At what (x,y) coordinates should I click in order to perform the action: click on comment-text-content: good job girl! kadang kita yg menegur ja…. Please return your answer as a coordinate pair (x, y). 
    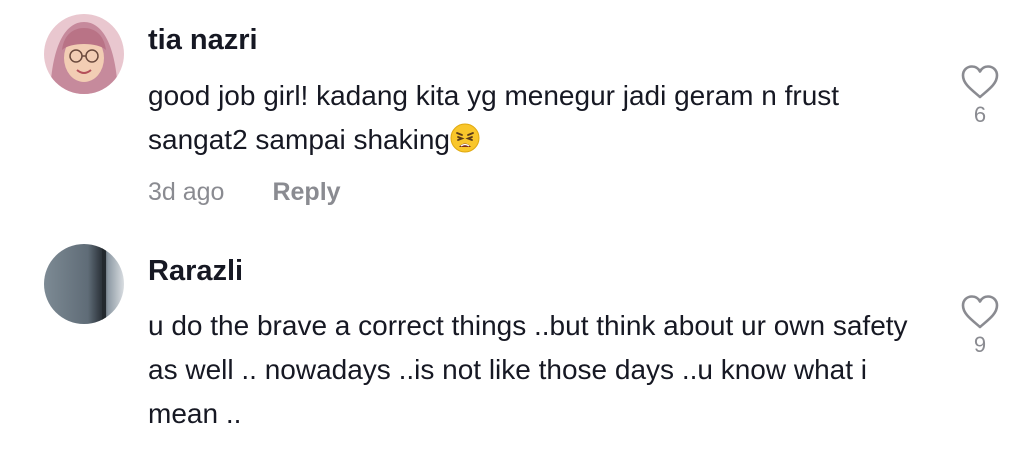
    Looking at the image, I should click on (494, 117).